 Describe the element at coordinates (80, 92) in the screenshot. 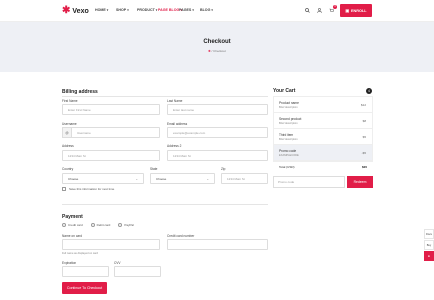

I see `billing-title: Billing address` at that location.